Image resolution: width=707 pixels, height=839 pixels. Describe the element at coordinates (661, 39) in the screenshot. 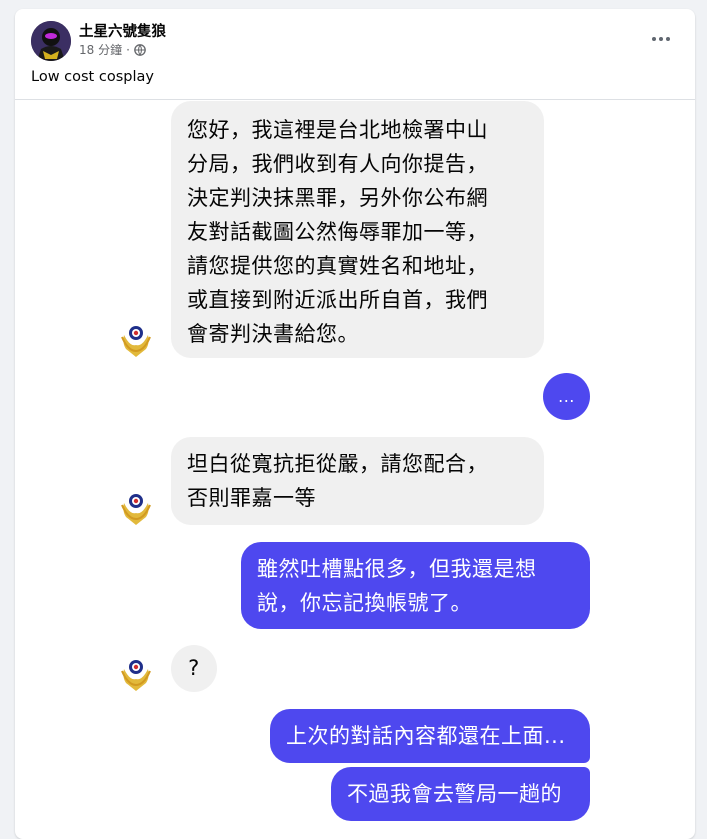

I see `more-options-icon` at that location.